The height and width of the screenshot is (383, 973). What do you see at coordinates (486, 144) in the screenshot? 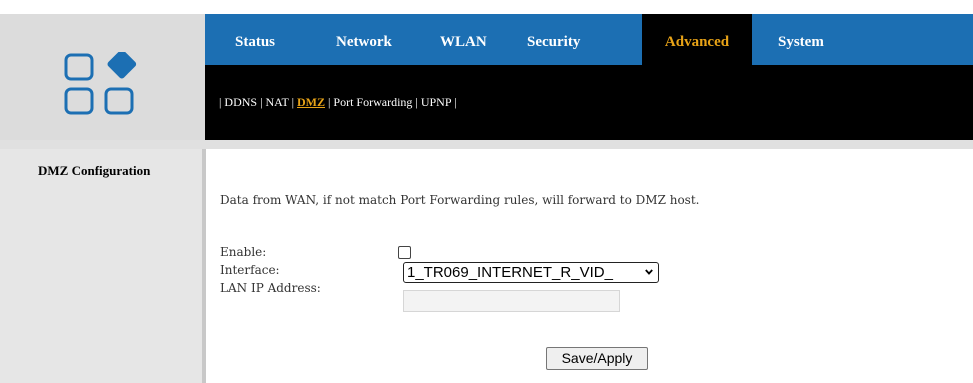
I see `section-divider` at bounding box center [486, 144].